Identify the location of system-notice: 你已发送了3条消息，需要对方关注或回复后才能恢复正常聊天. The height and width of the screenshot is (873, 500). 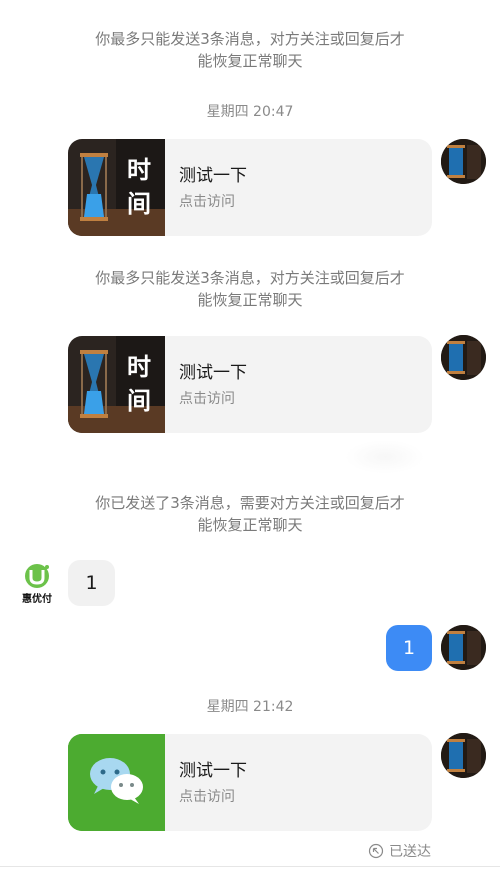
(250, 514).